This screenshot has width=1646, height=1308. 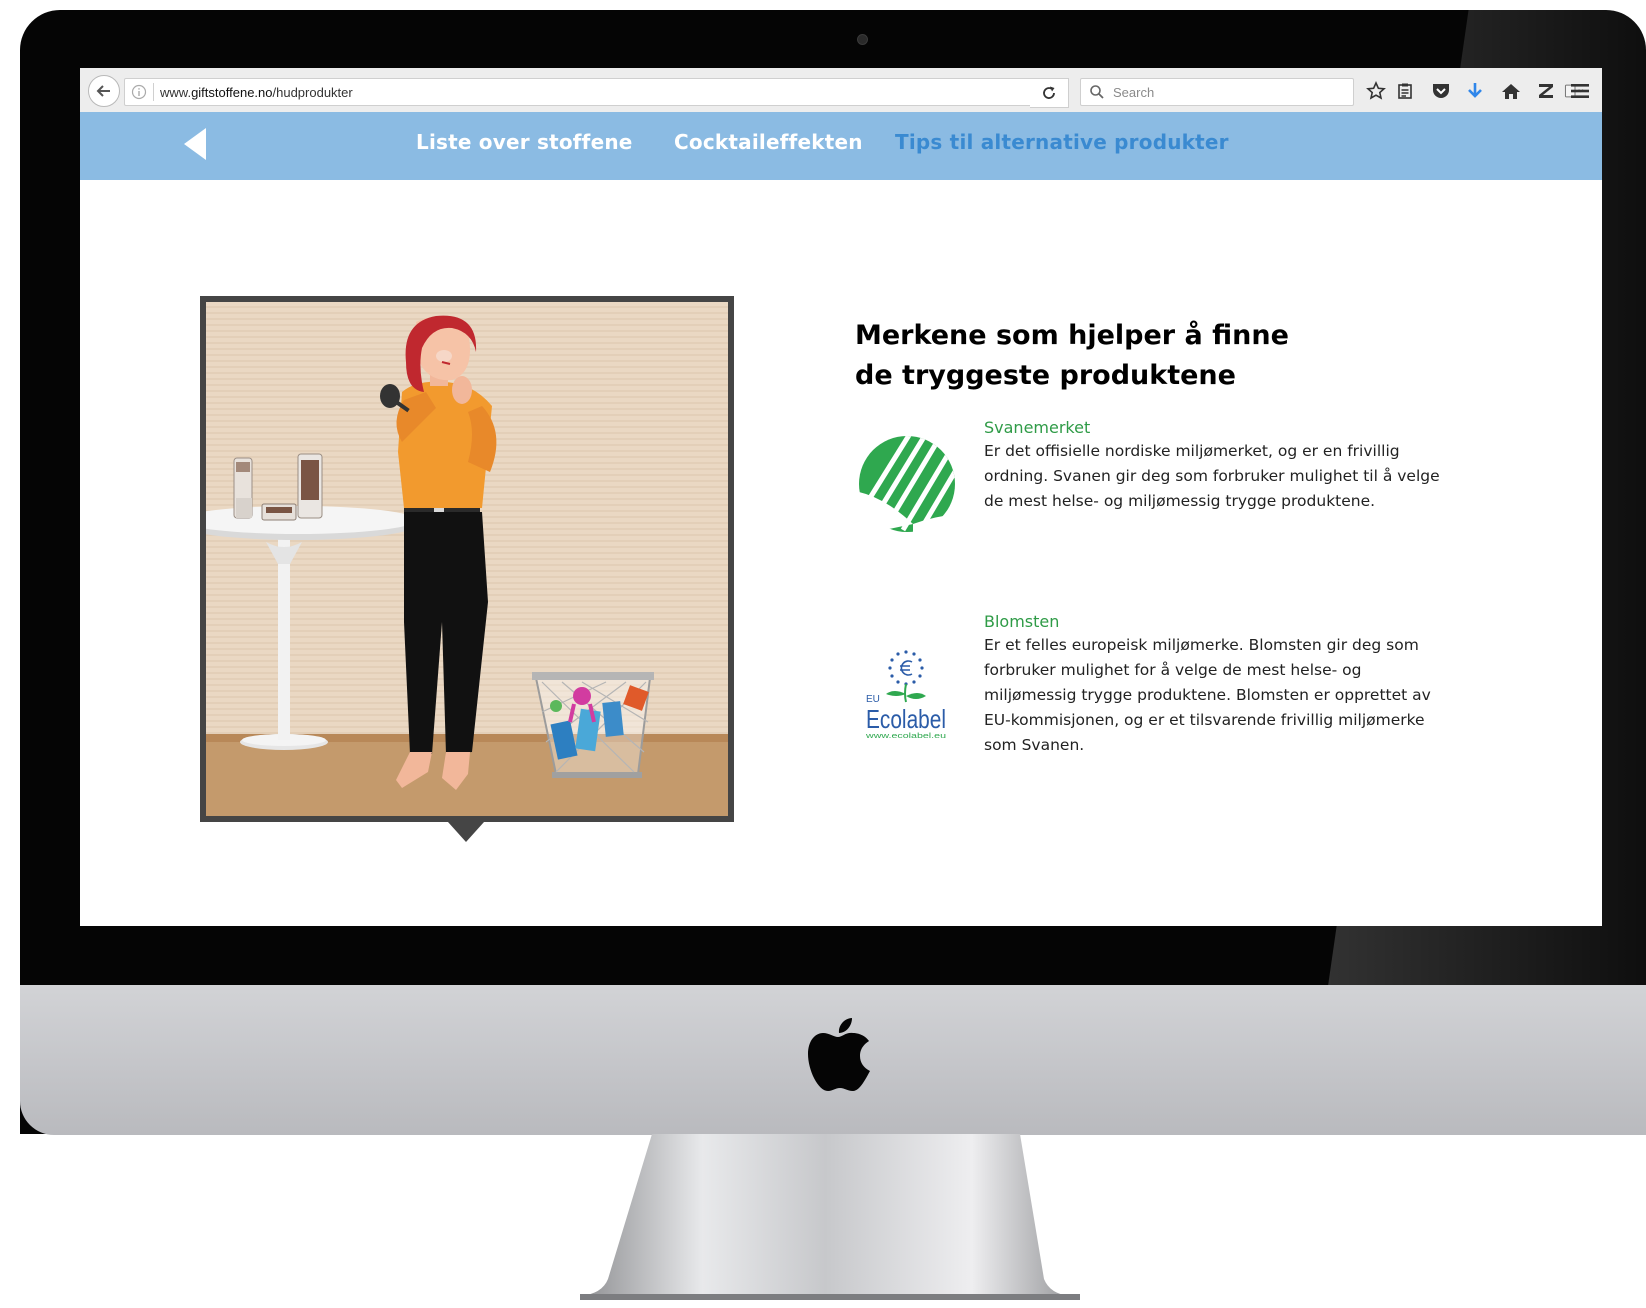 What do you see at coordinates (830, 1217) in the screenshot?
I see `monitor-stand` at bounding box center [830, 1217].